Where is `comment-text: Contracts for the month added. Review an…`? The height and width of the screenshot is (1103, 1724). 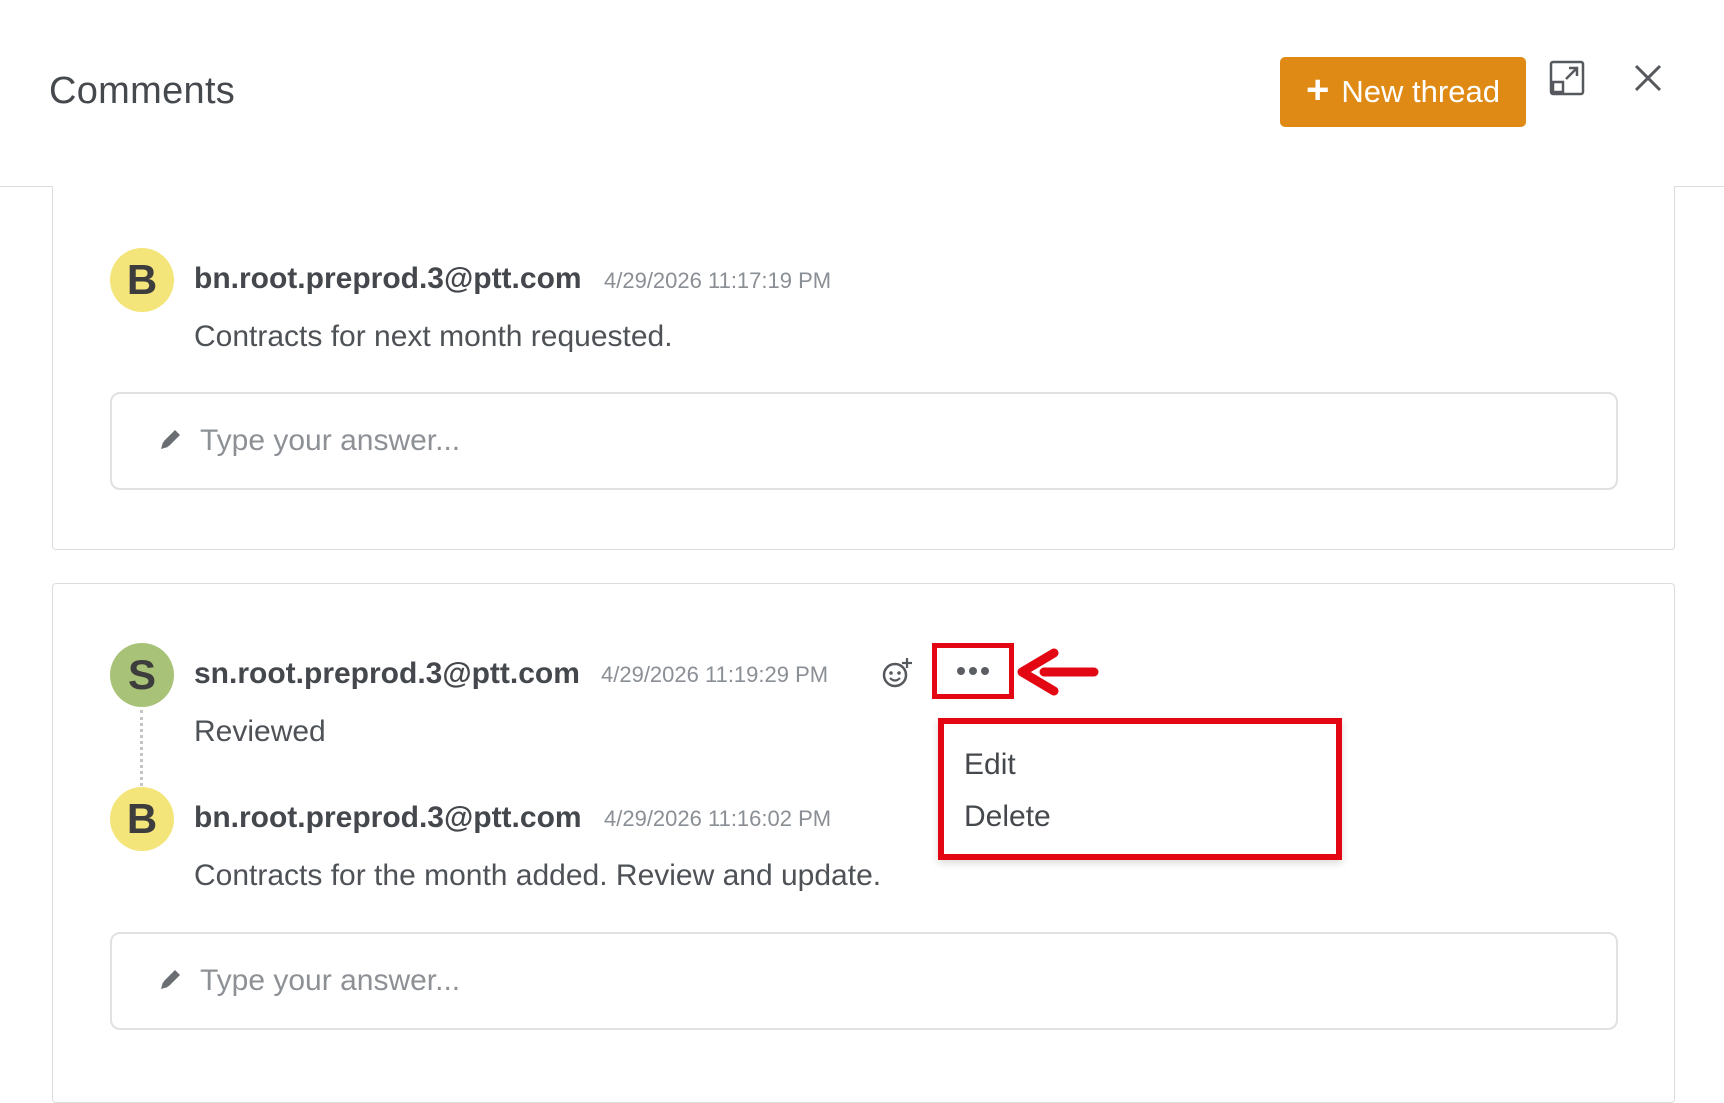 comment-text: Contracts for the month added. Review an… is located at coordinates (538, 875).